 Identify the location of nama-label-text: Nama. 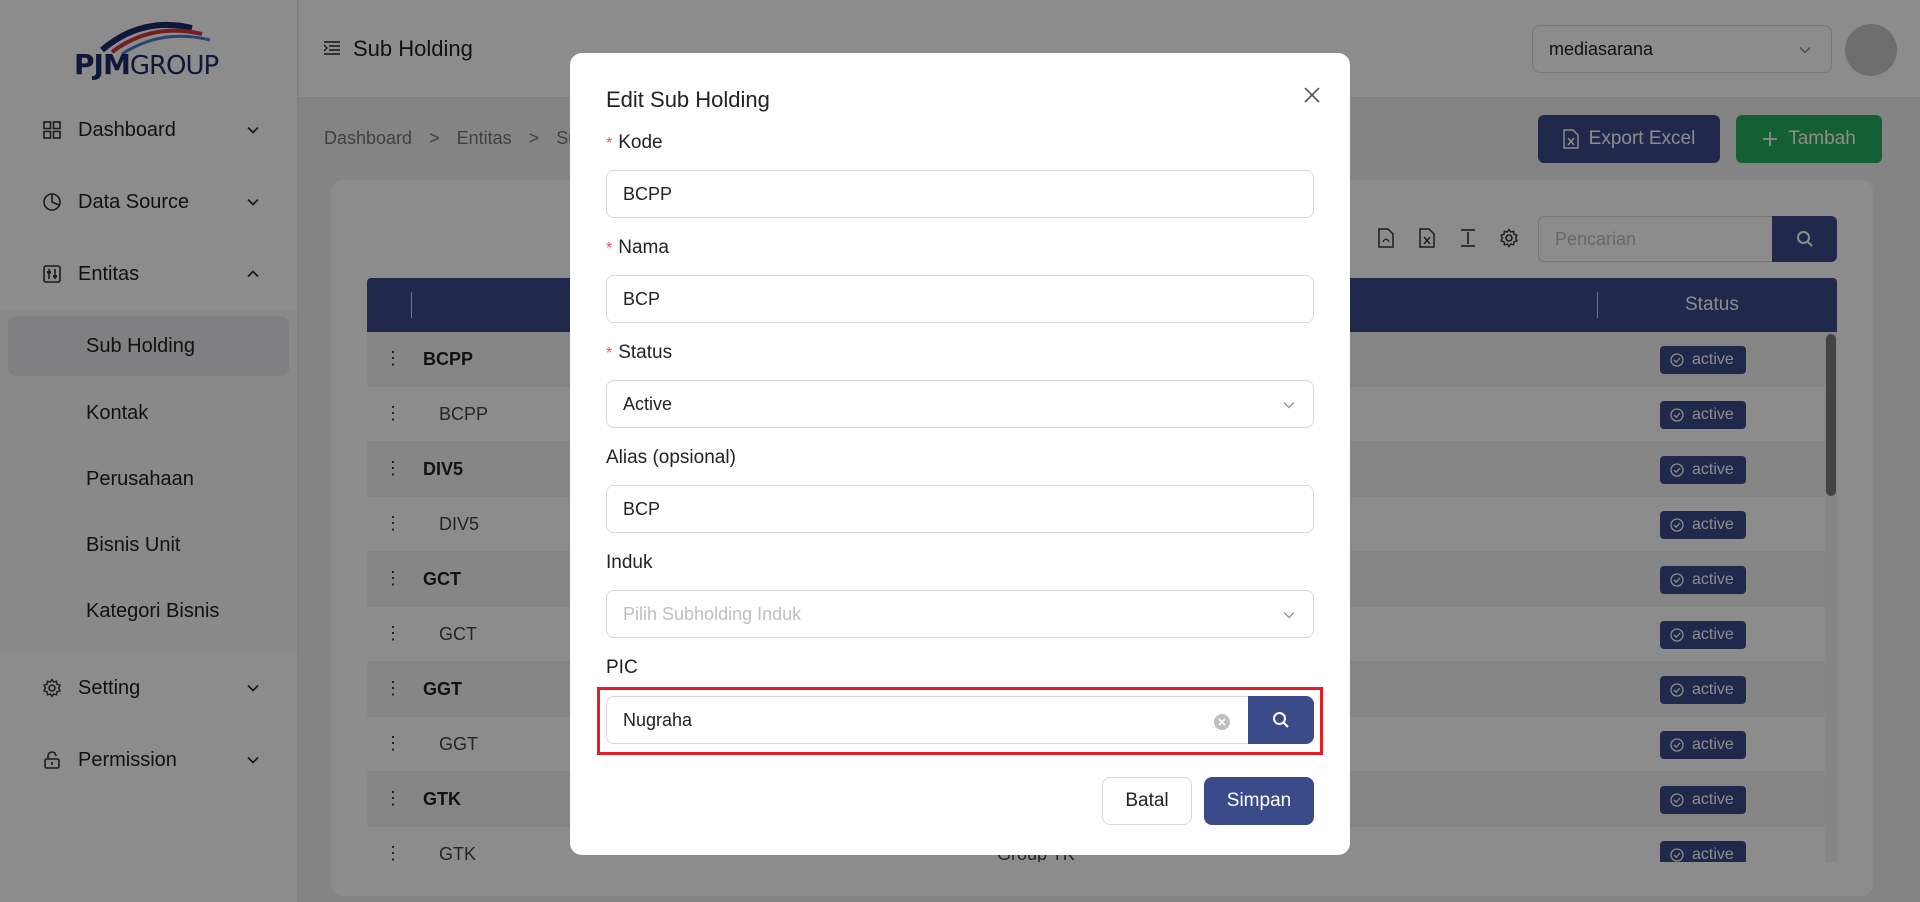
(643, 247).